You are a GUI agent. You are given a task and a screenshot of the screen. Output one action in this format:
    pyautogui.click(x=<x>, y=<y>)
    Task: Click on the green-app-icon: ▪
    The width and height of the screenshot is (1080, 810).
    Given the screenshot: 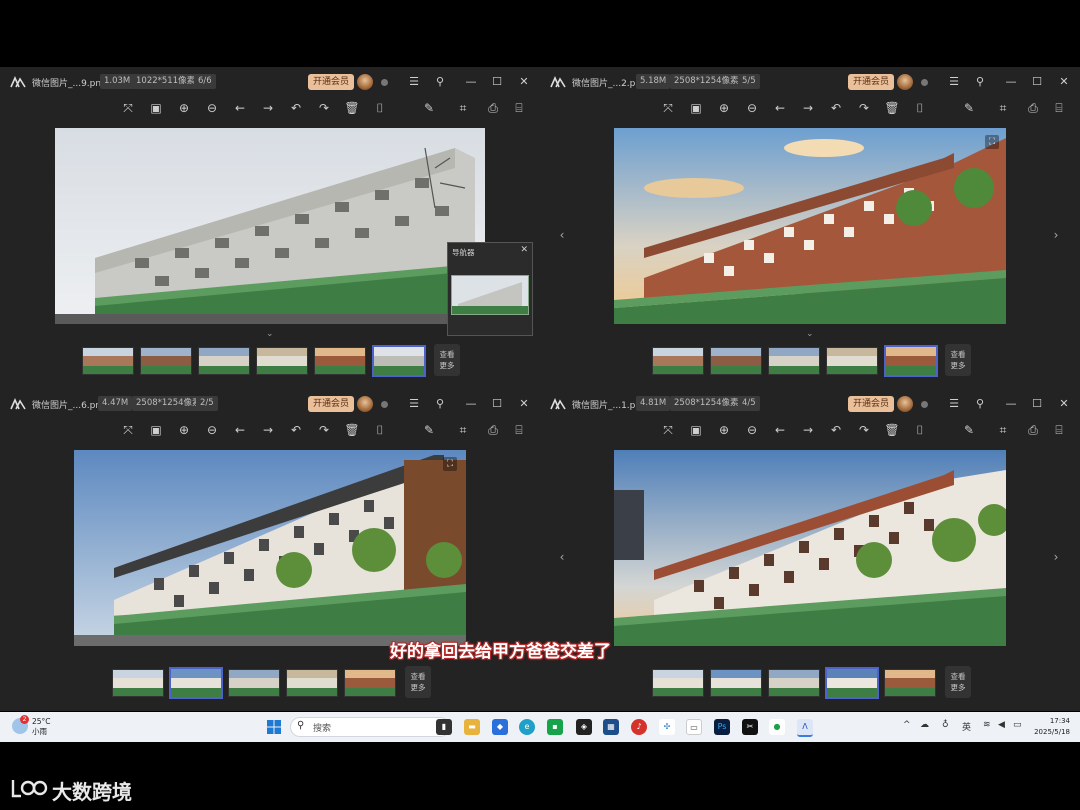 What is the action you would take?
    pyautogui.click(x=555, y=727)
    